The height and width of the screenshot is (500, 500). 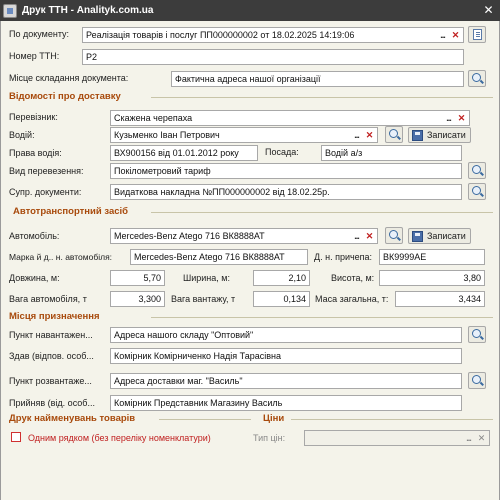 I want to click on avtomobil-lookup-button, so click(x=394, y=235).